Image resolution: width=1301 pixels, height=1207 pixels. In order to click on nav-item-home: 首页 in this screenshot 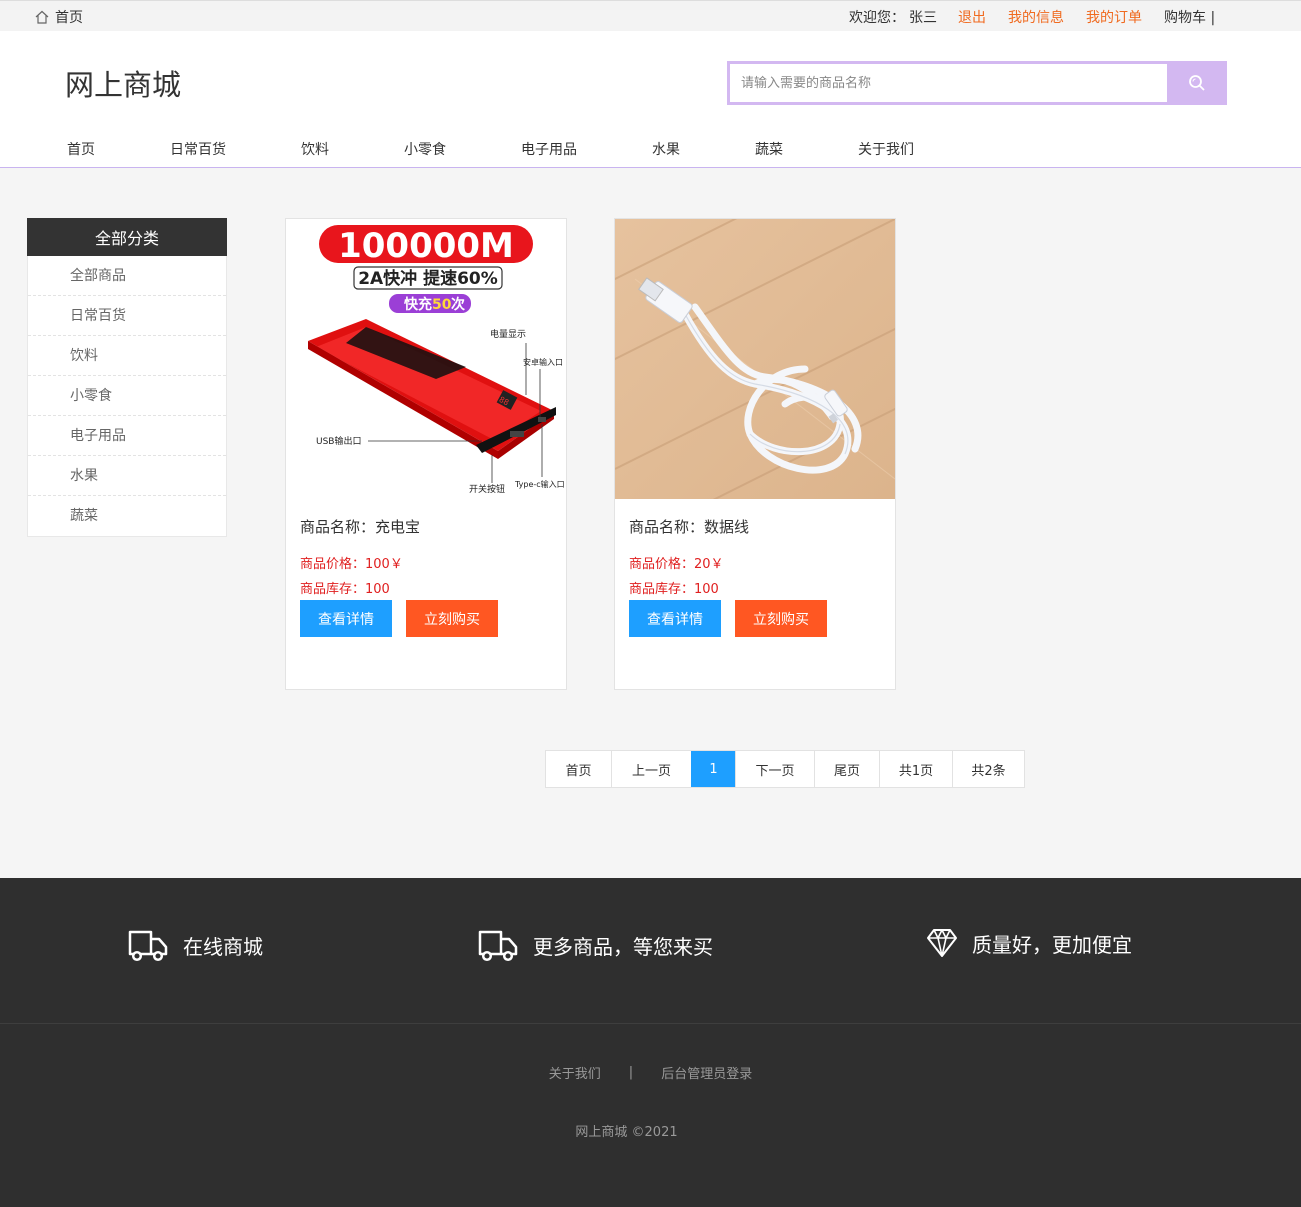, I will do `click(81, 149)`.